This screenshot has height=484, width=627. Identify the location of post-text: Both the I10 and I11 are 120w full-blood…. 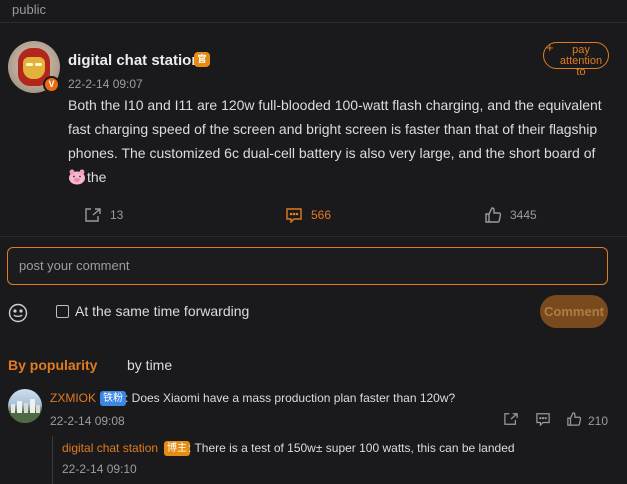
(335, 129).